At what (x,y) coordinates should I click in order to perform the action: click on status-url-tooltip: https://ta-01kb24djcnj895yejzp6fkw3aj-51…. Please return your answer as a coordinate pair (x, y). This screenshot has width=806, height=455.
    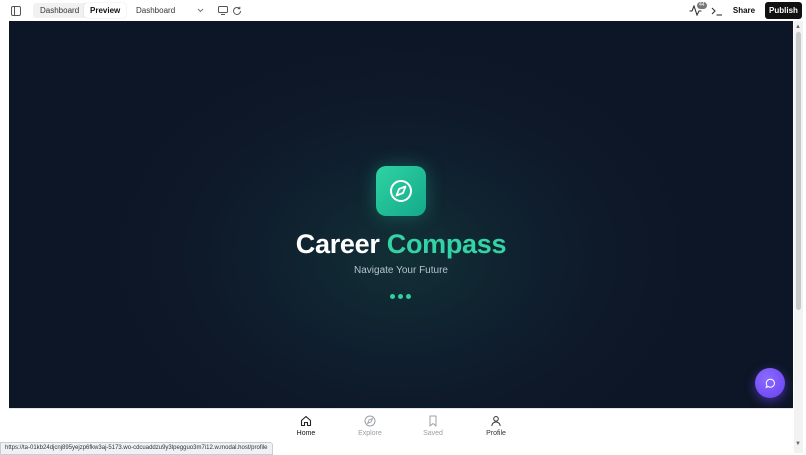
    Looking at the image, I should click on (136, 448).